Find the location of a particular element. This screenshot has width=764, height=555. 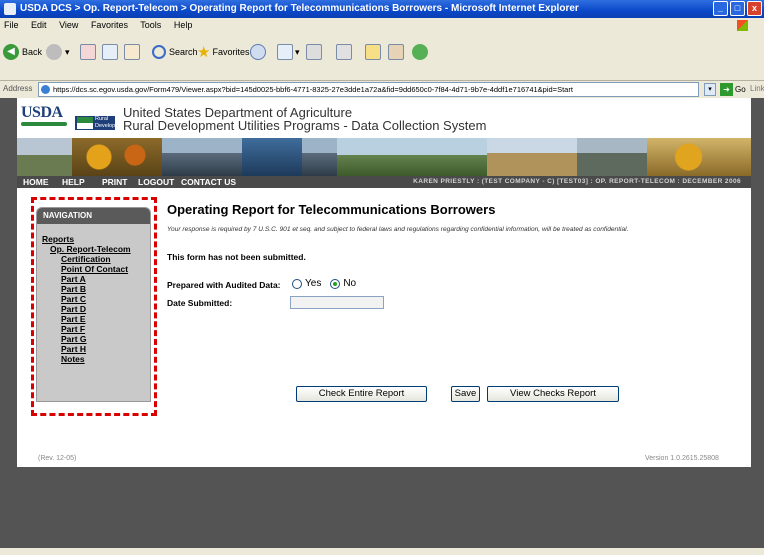

discuss-button is located at coordinates (373, 52).